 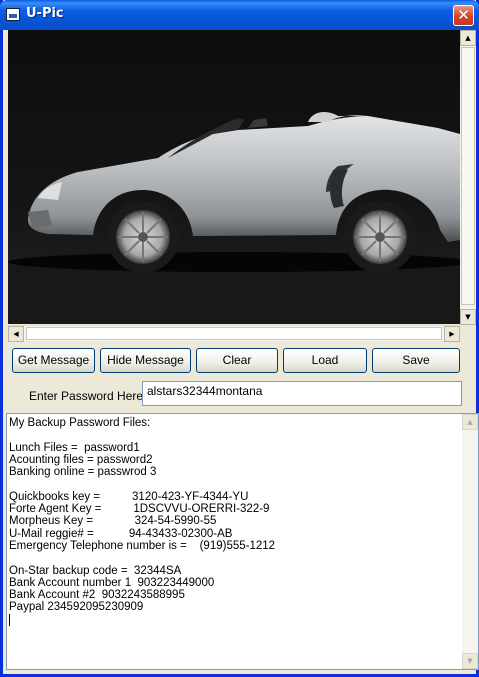 I want to click on scroll-left-arrow-icon: ◀, so click(x=16, y=334).